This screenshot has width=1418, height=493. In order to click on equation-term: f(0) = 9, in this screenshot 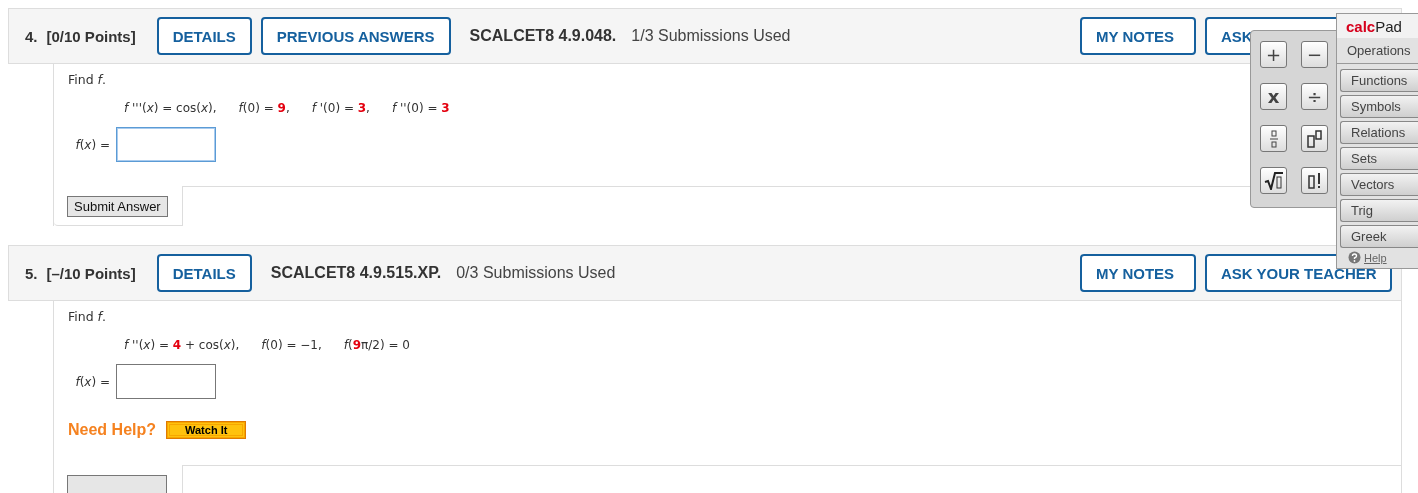, I will do `click(264, 108)`.